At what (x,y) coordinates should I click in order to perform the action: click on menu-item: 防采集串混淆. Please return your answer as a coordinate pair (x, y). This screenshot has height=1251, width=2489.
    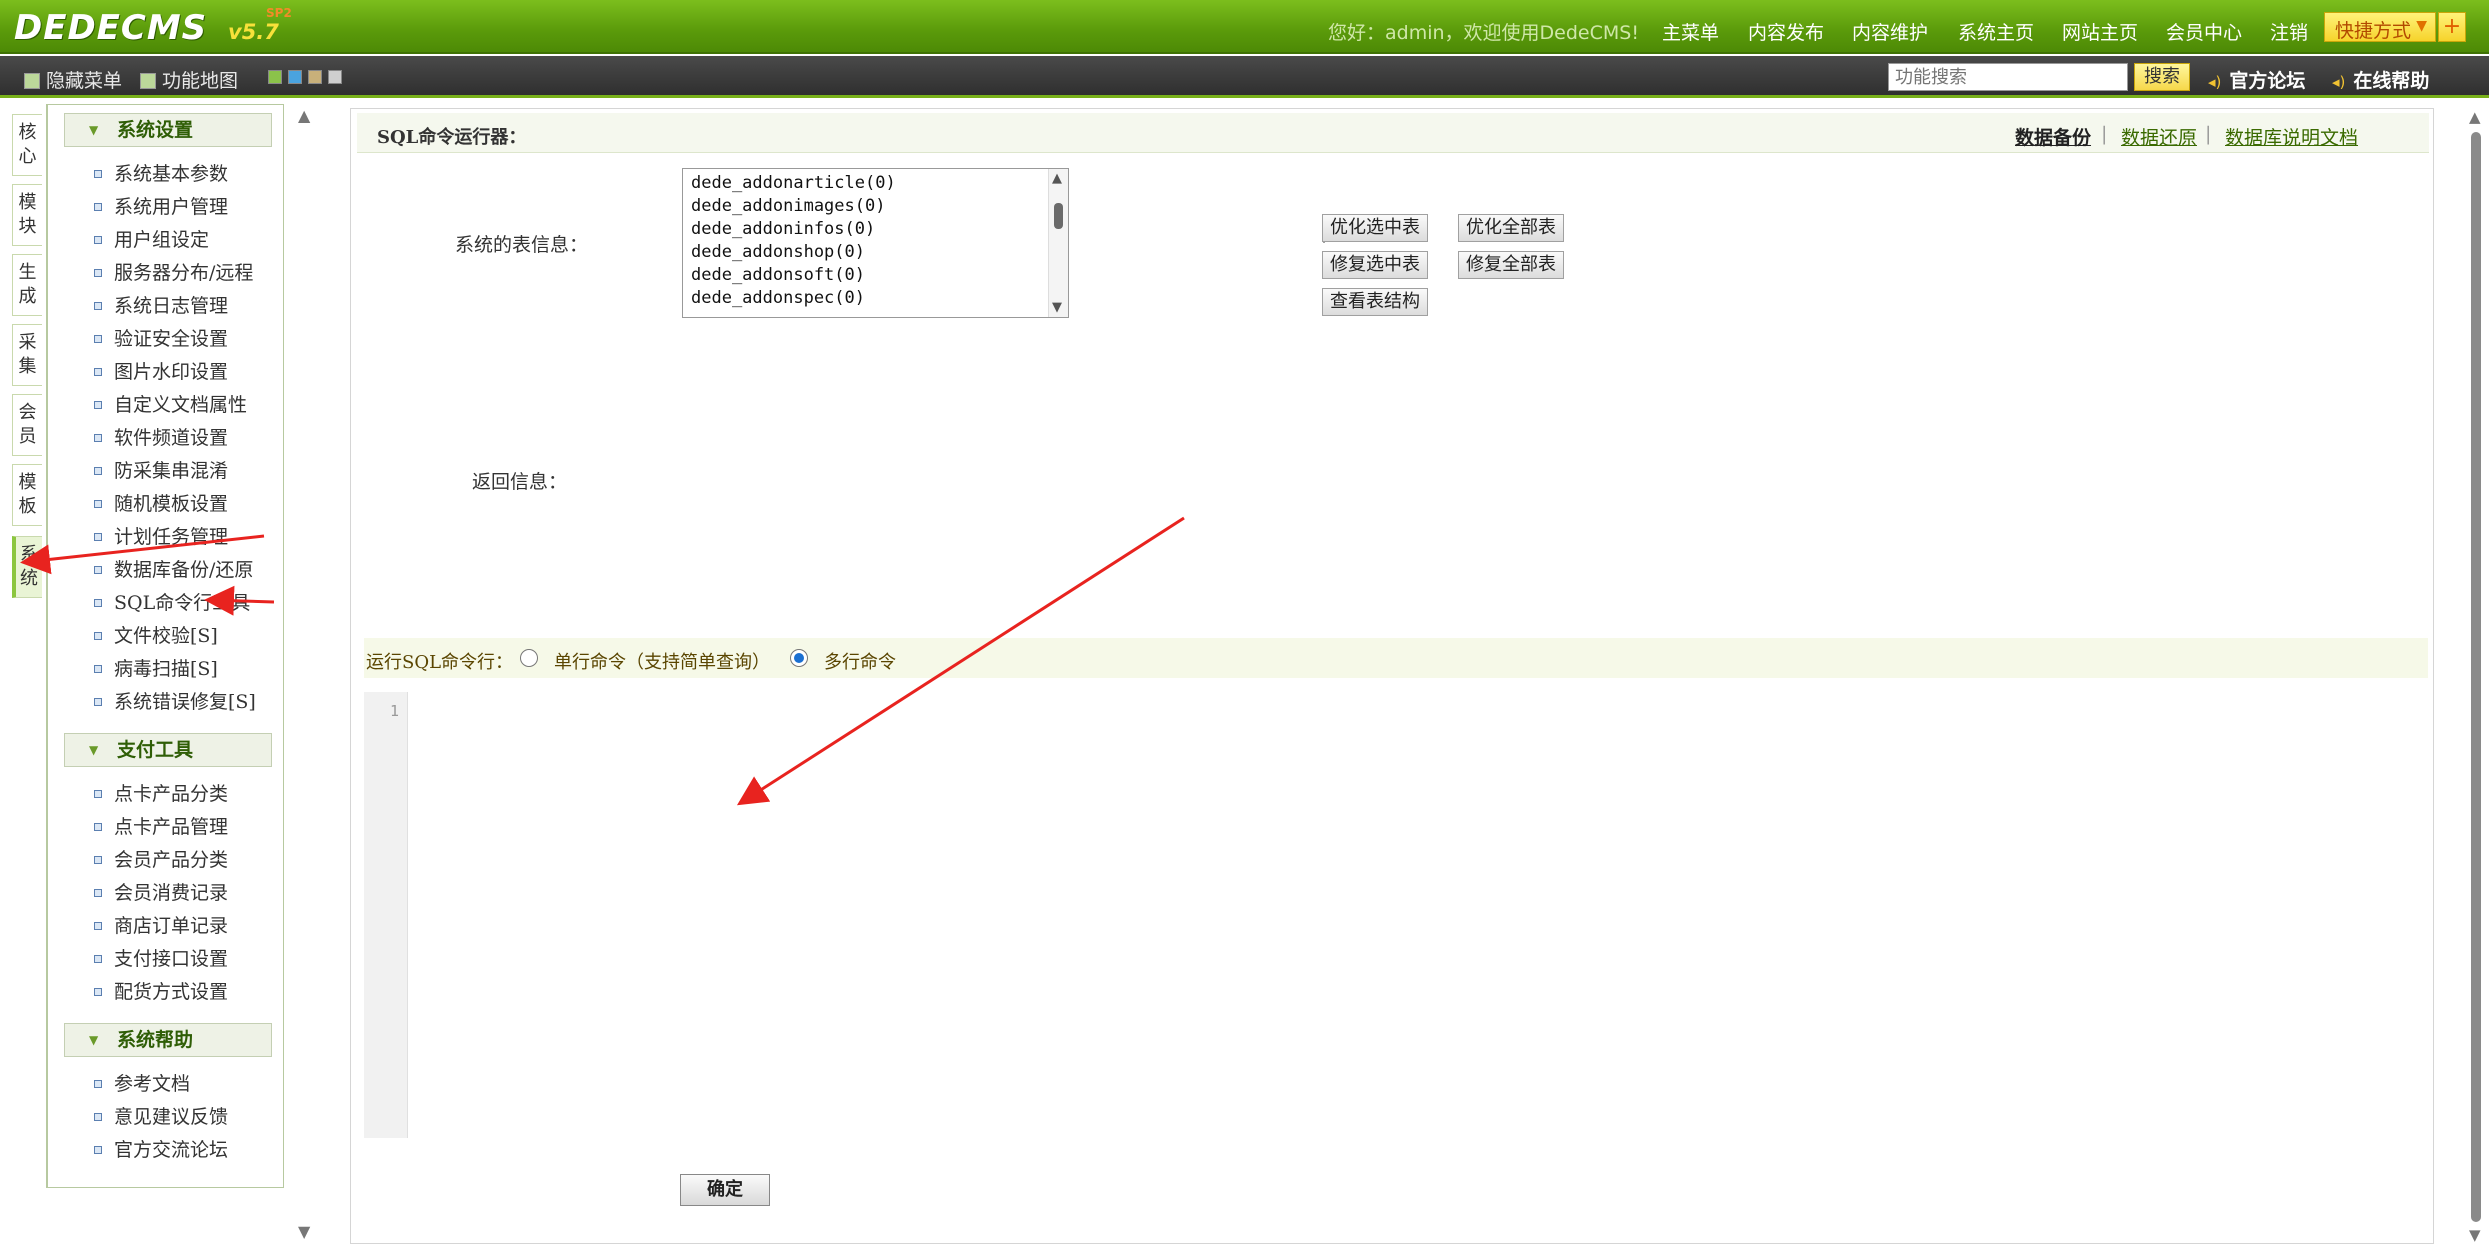
    Looking at the image, I should click on (161, 471).